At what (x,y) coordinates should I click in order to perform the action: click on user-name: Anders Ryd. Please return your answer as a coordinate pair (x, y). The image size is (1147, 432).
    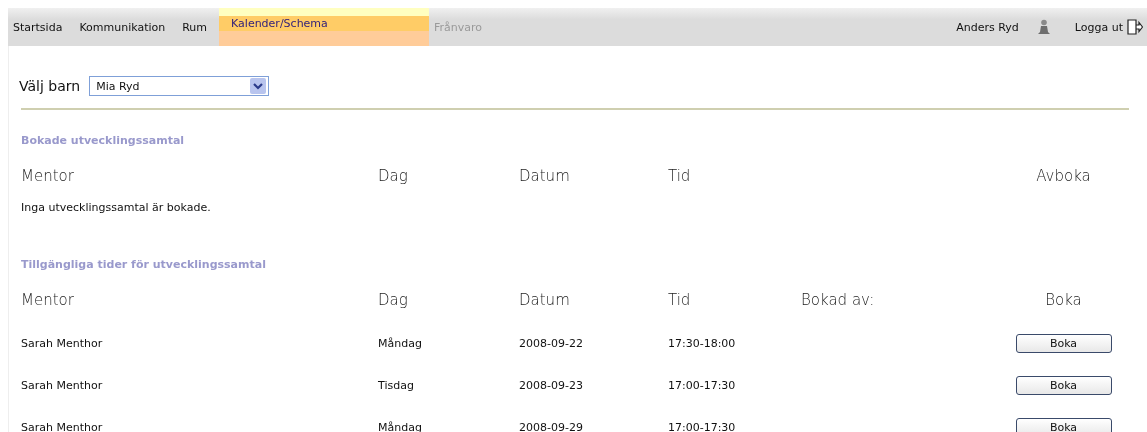
    Looking at the image, I should click on (987, 27).